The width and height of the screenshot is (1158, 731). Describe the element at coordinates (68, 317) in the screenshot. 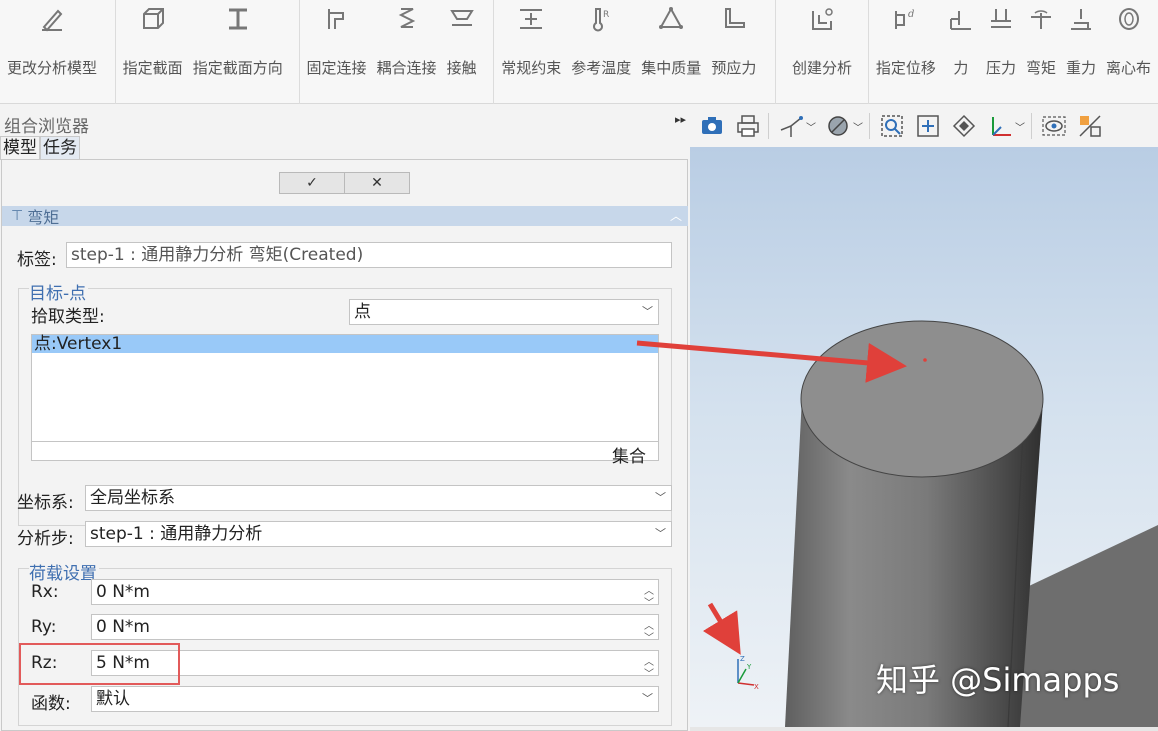

I see `pick-type-caption: 拾取类型:` at that location.